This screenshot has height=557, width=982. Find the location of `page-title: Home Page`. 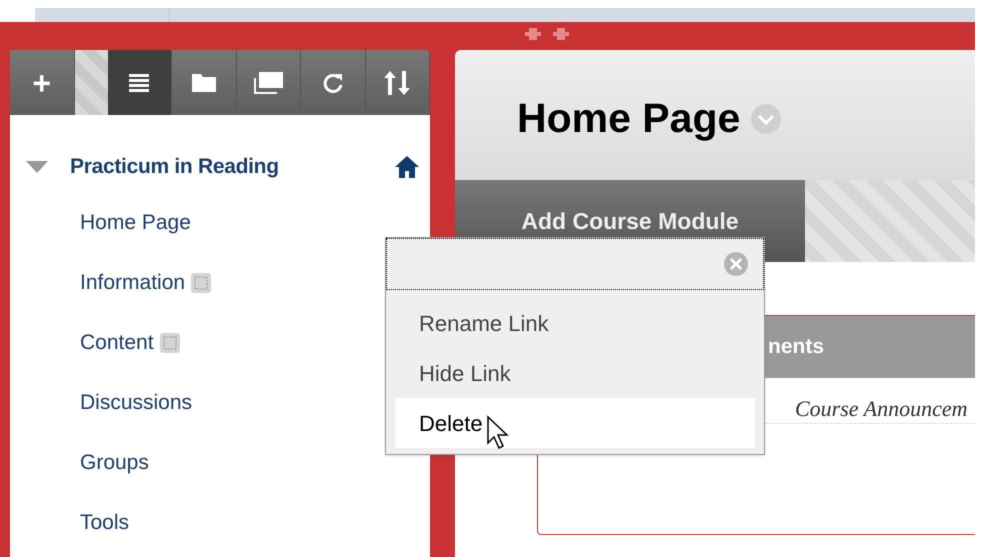

page-title: Home Page is located at coordinates (628, 119).